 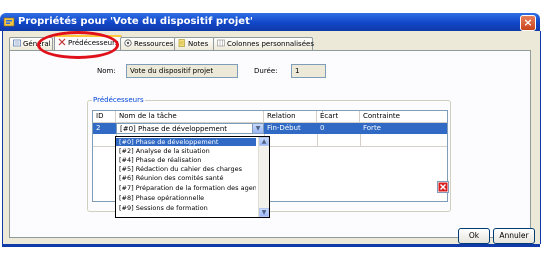 I want to click on scroll-up-button: ▲, so click(x=264, y=141).